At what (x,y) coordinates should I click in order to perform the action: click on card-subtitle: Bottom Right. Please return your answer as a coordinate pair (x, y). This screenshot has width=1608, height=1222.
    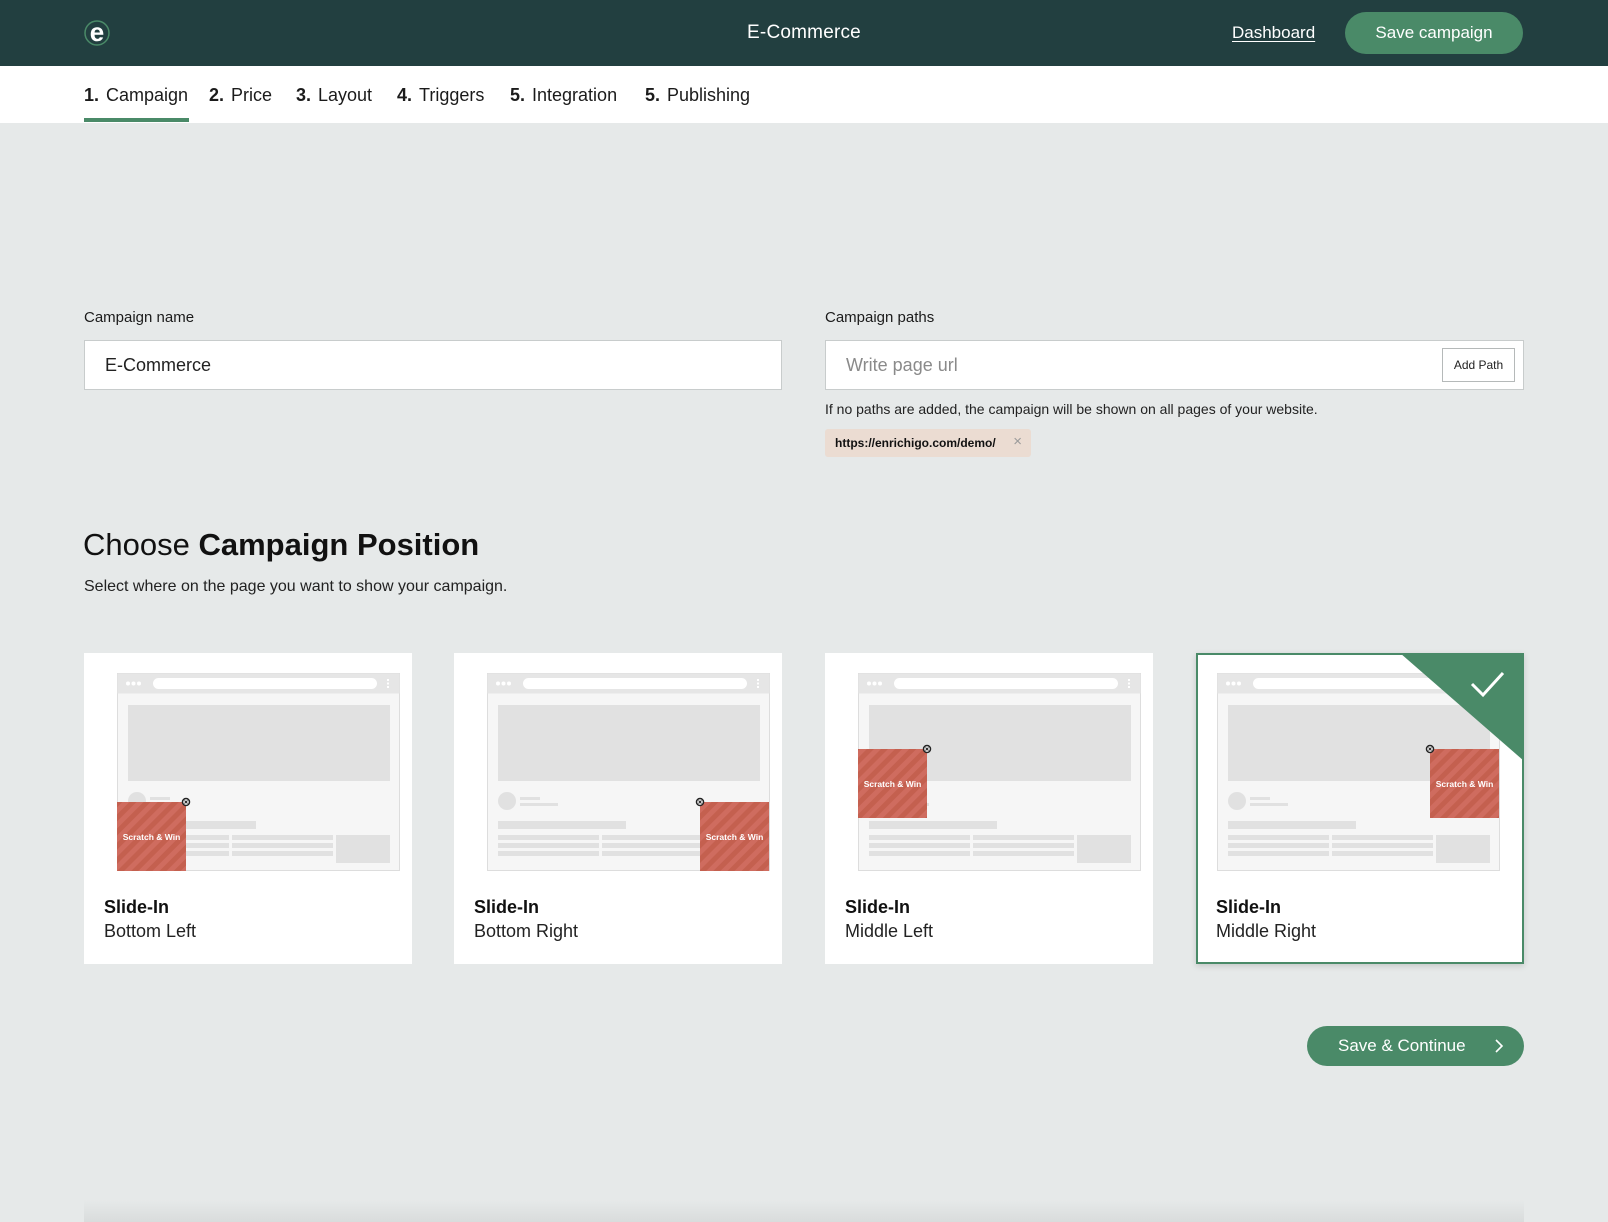
    Looking at the image, I should click on (526, 931).